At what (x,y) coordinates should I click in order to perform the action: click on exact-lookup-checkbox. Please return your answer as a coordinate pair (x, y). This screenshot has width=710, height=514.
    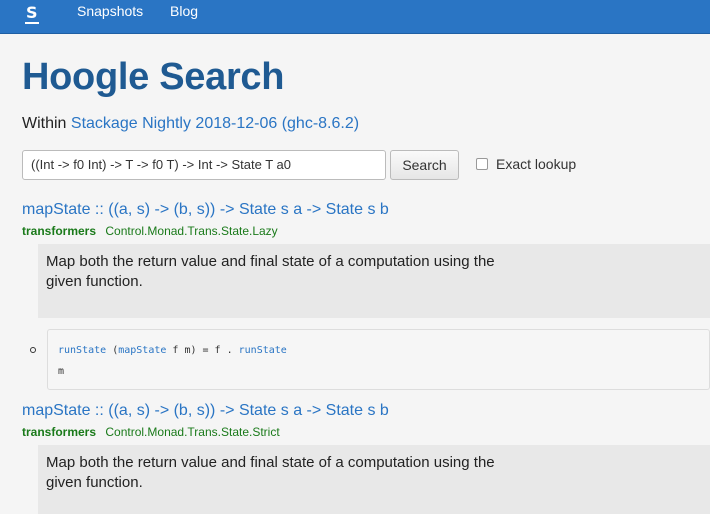
    Looking at the image, I should click on (482, 164).